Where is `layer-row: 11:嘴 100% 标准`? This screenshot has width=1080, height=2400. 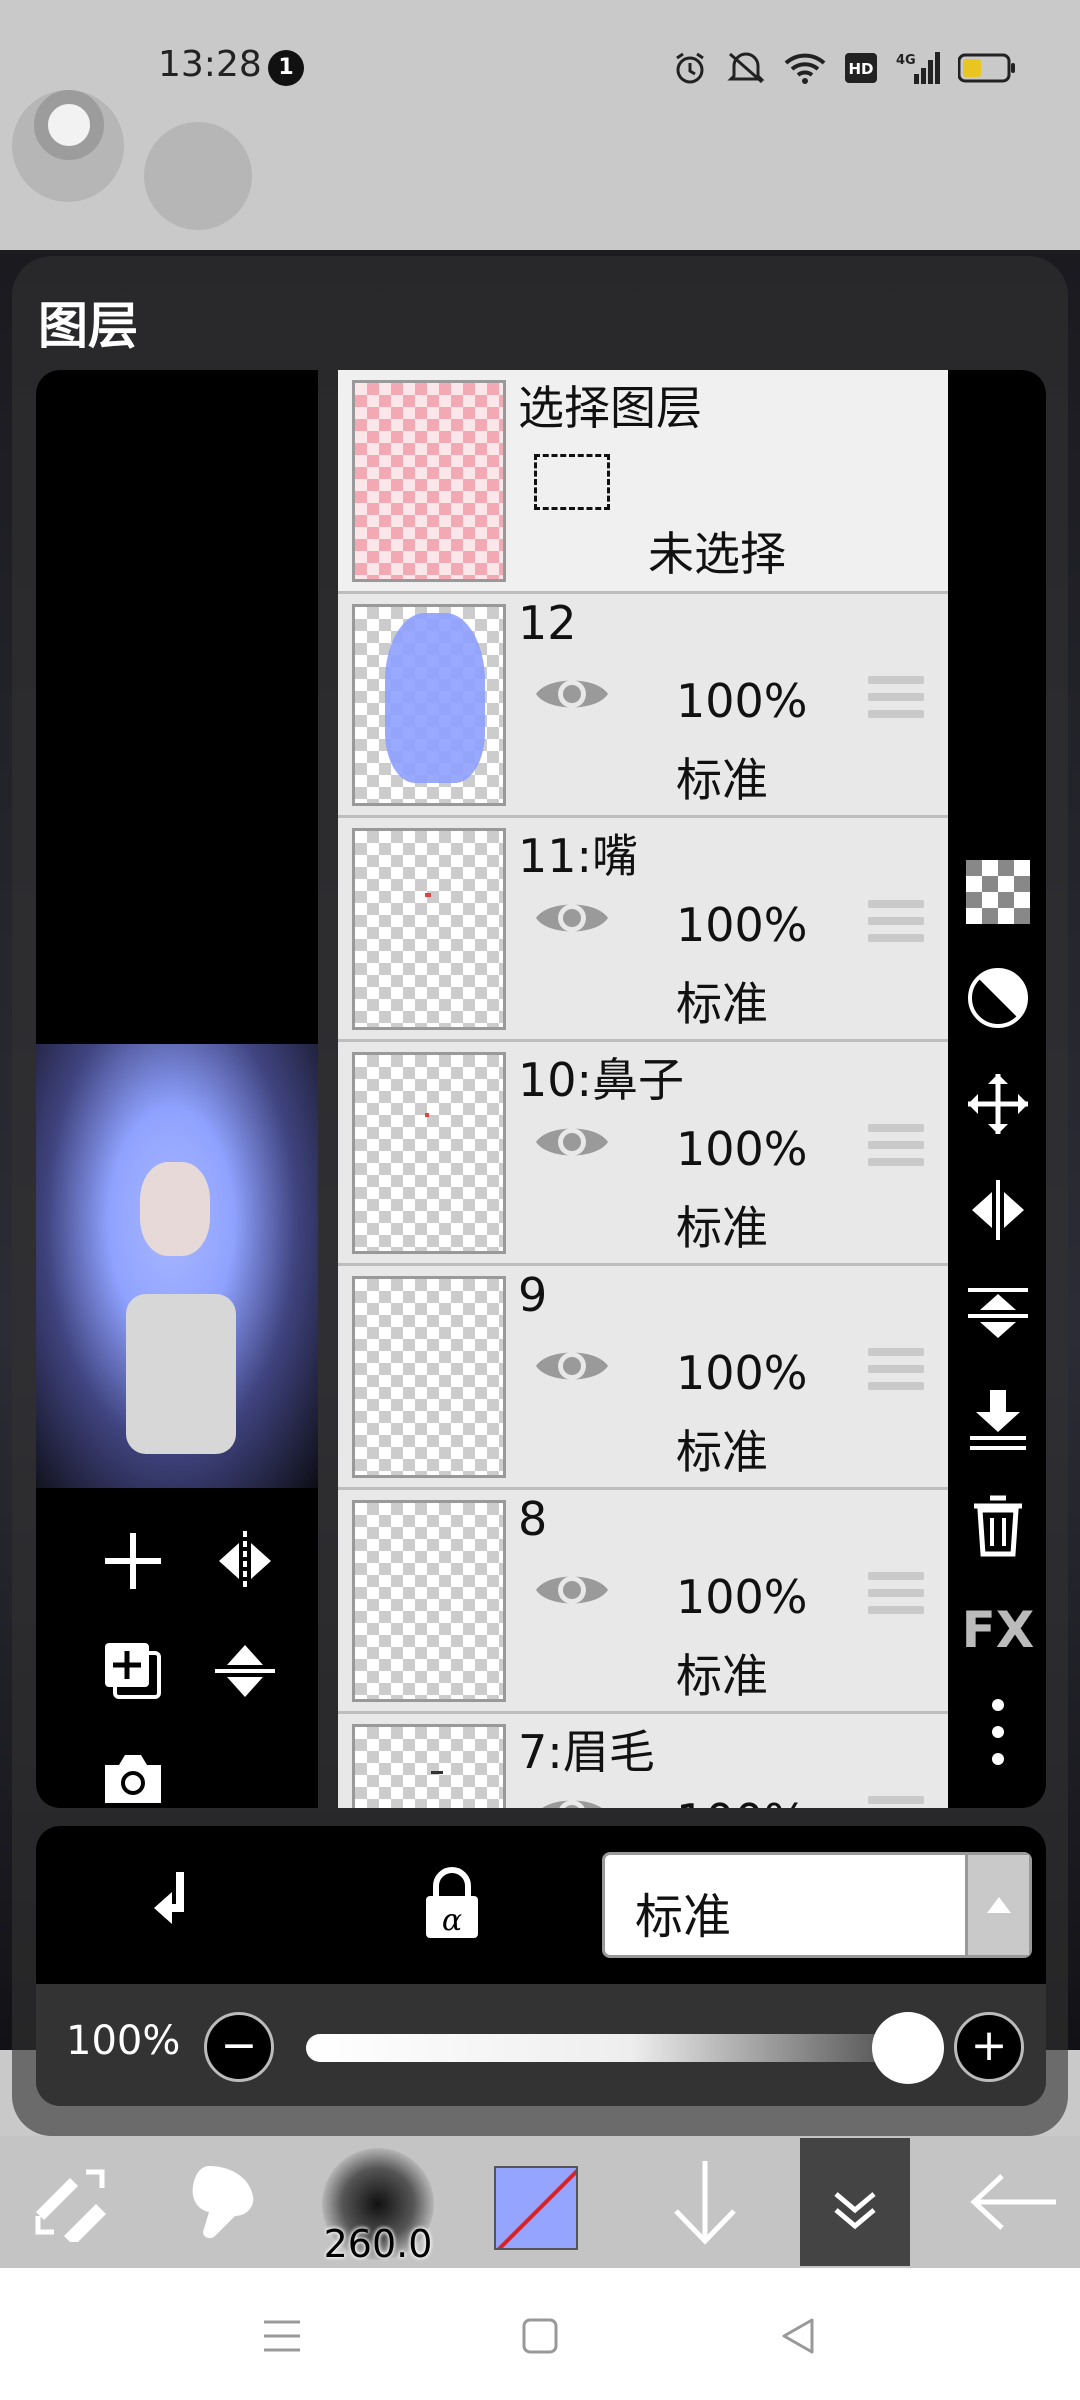 layer-row: 11:嘴 100% 标准 is located at coordinates (643, 930).